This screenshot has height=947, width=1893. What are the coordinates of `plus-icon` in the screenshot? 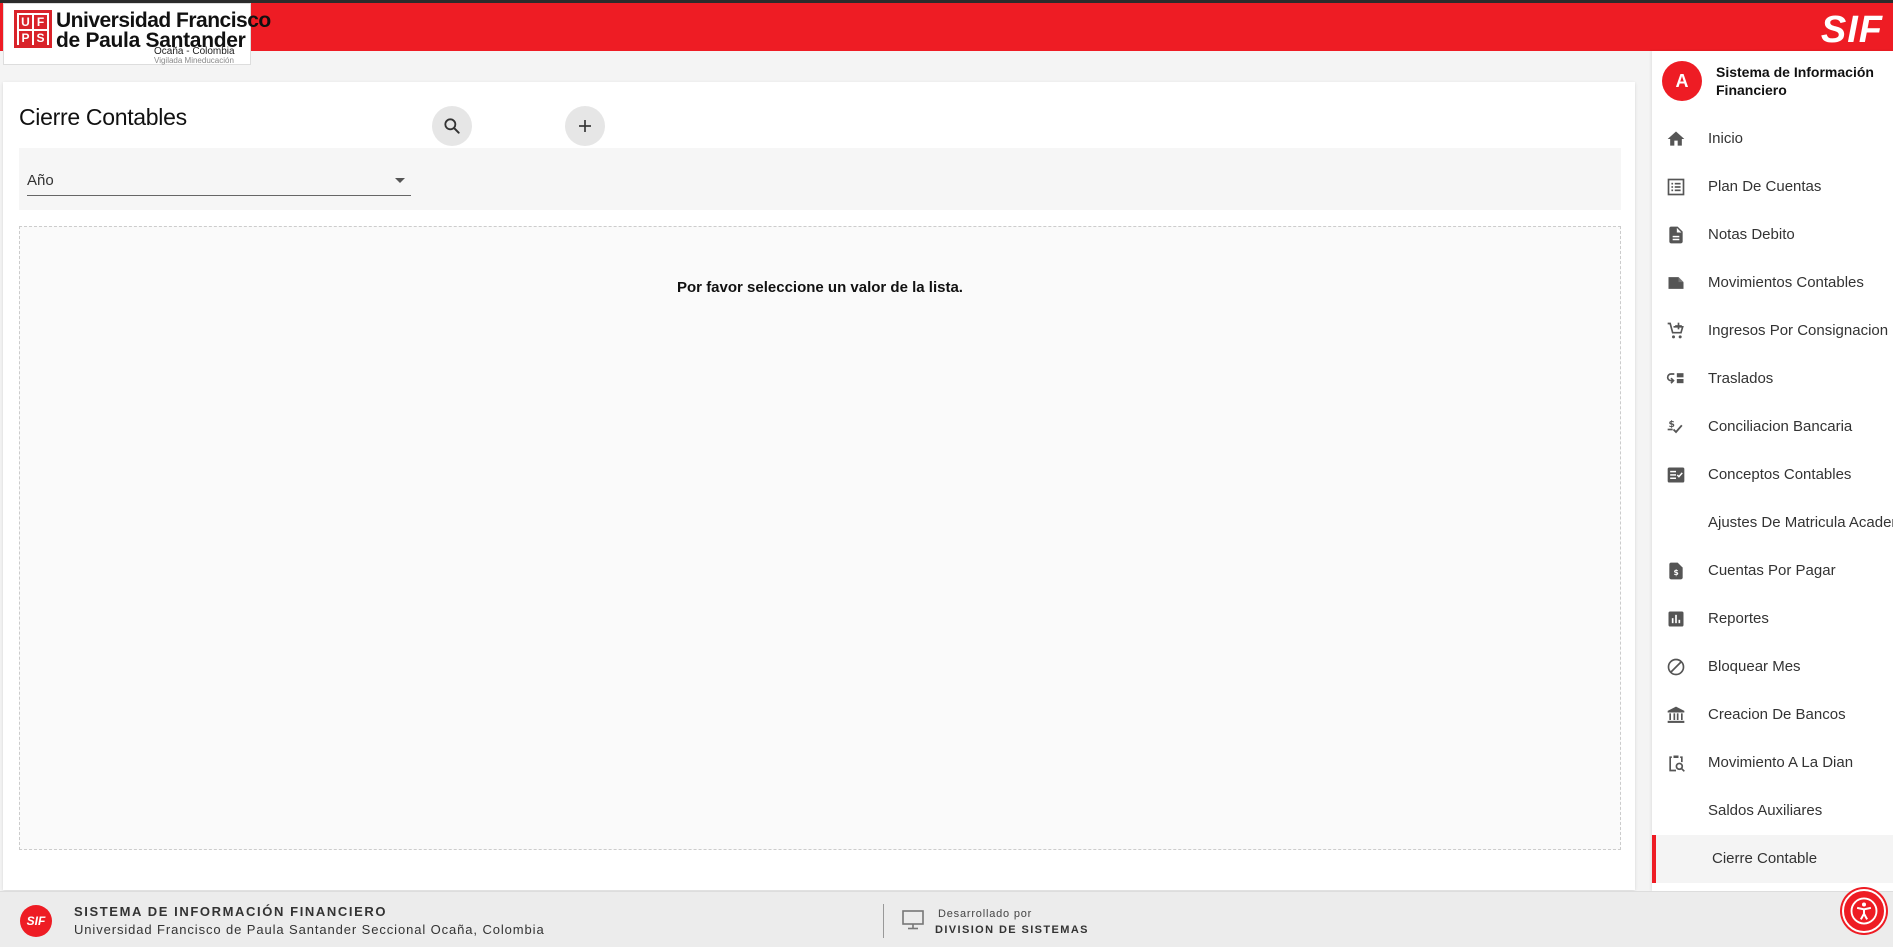 It's located at (585, 126).